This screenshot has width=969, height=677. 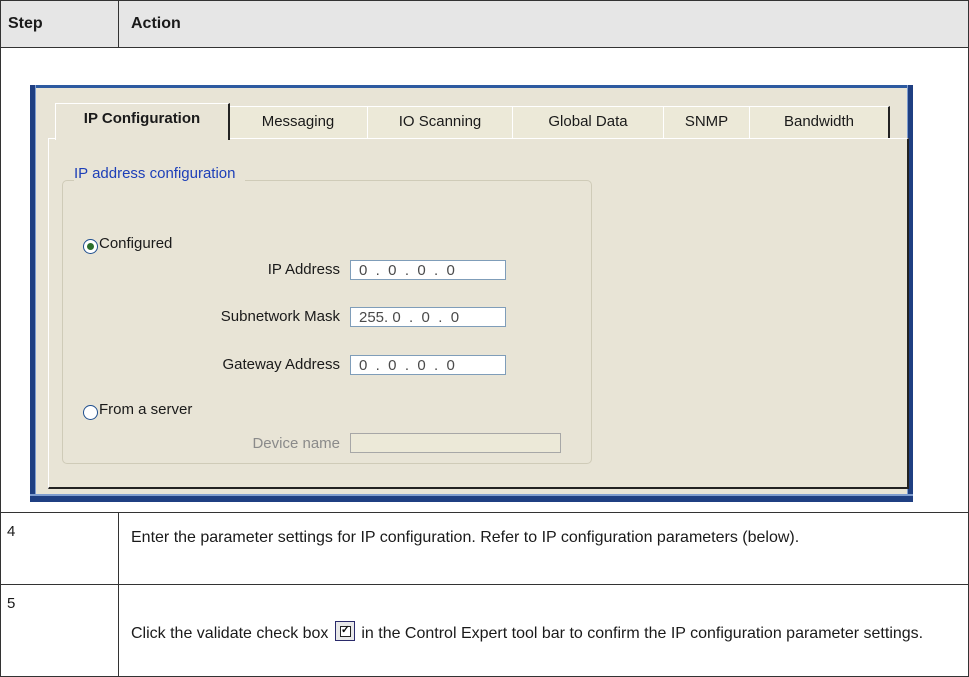 I want to click on table-header-row: Step Action, so click(x=484, y=24).